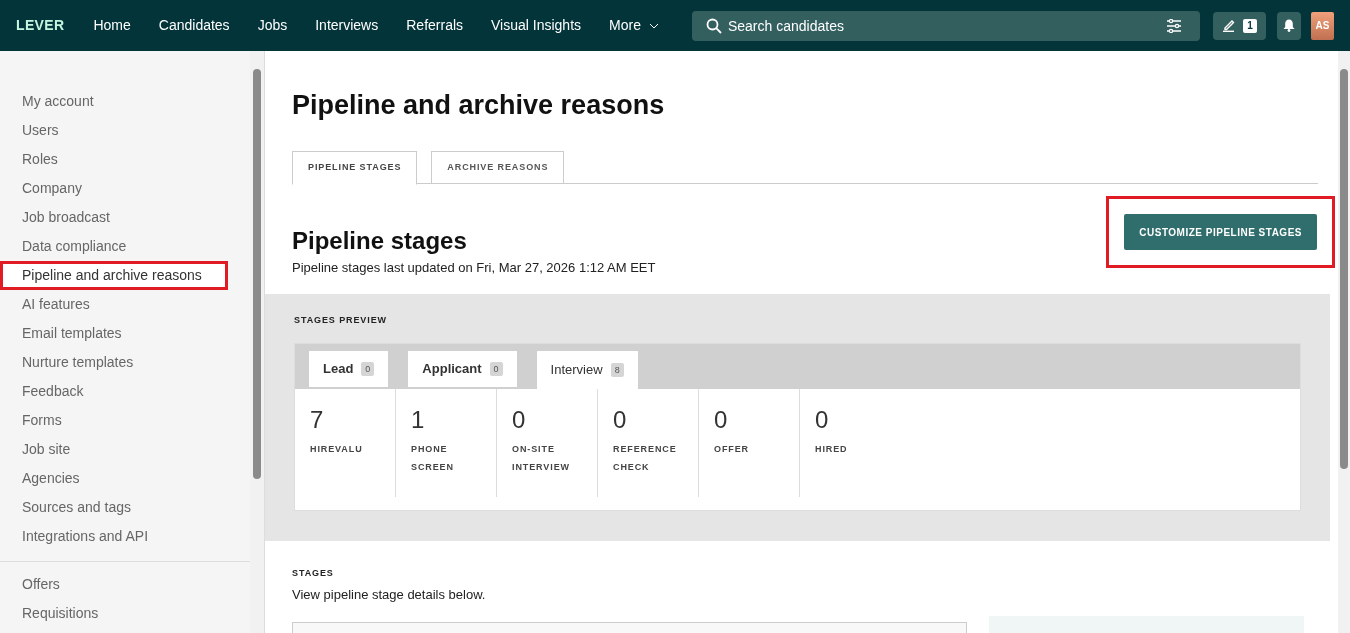 Image resolution: width=1350 pixels, height=633 pixels. Describe the element at coordinates (125, 449) in the screenshot. I see `sidebar-item: Job site` at that location.